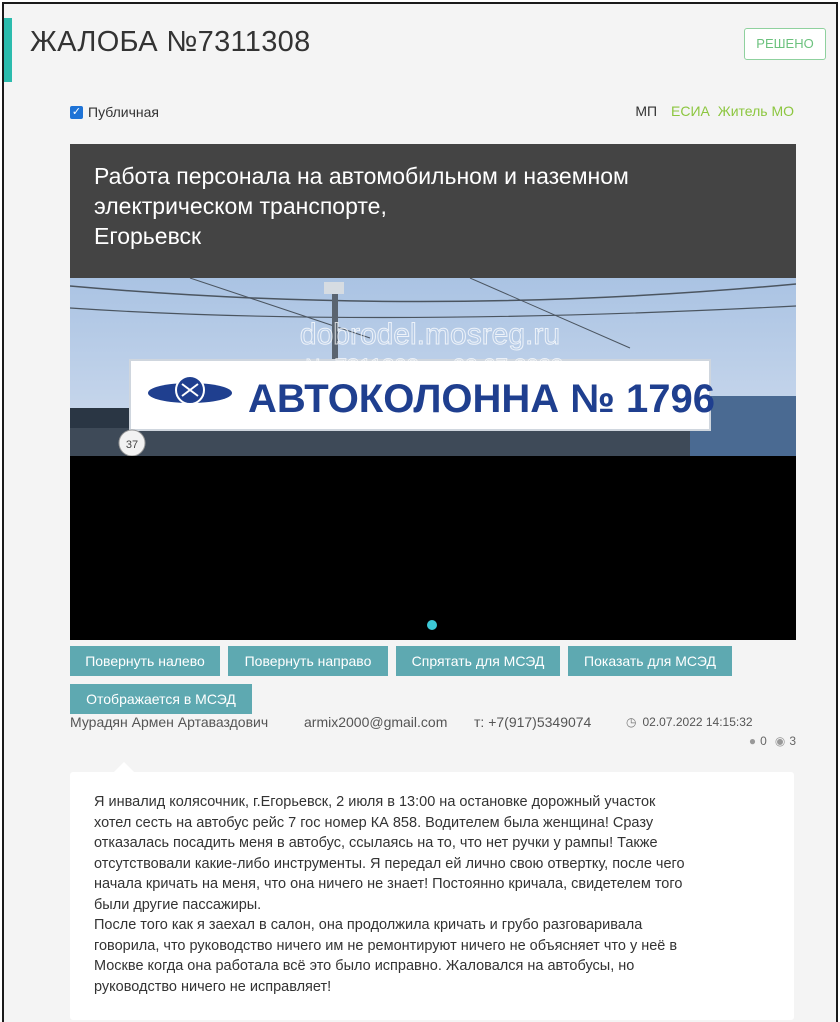 The image size is (840, 1022). Describe the element at coordinates (308, 661) in the screenshot. I see `rotate-right-button: Повернуть направо` at that location.